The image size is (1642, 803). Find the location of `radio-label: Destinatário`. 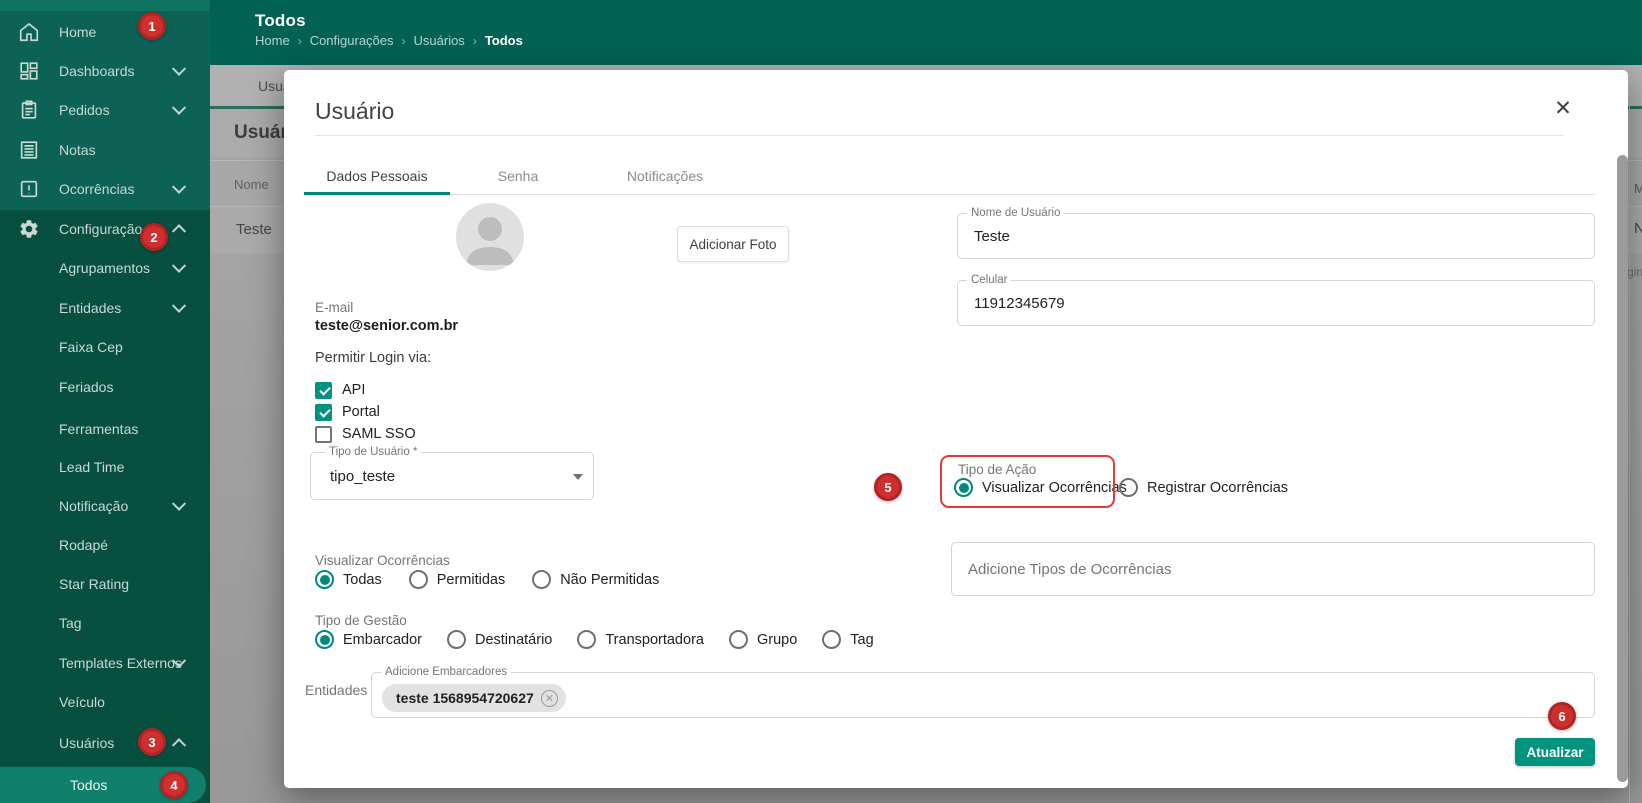

radio-label: Destinatário is located at coordinates (513, 639).